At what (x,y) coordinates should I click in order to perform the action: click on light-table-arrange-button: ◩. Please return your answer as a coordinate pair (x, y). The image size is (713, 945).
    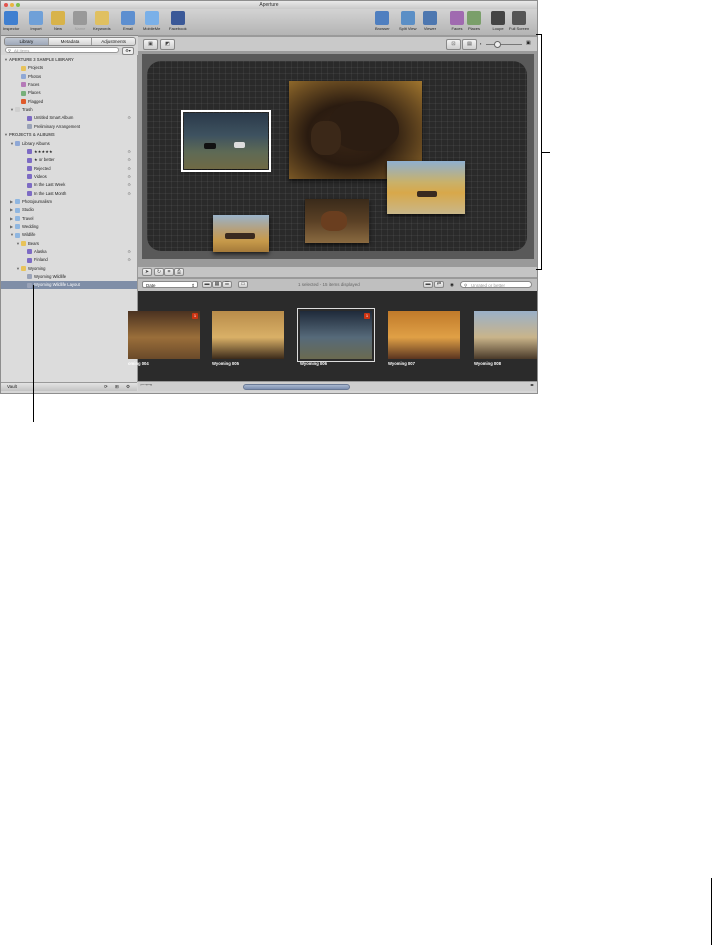
    Looking at the image, I should click on (167, 44).